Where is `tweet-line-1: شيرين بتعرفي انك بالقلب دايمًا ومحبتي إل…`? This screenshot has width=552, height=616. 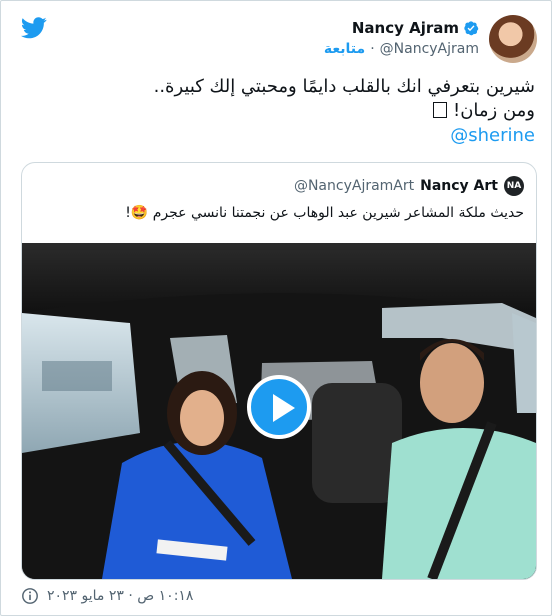
tweet-line-1: شيرين بتعرفي انك بالقلب دايمًا ومحبتي إل… is located at coordinates (344, 86).